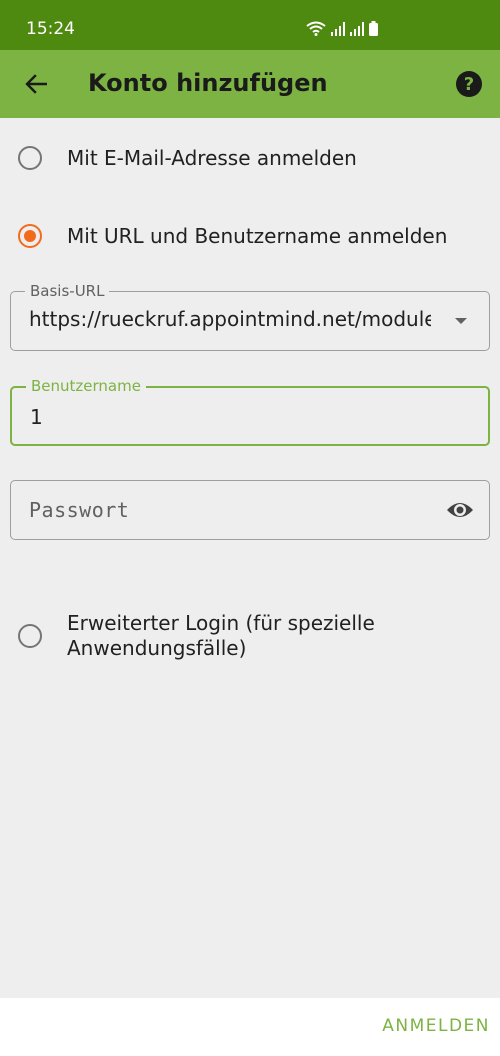  Describe the element at coordinates (316, 28) in the screenshot. I see `wifi-icon` at that location.